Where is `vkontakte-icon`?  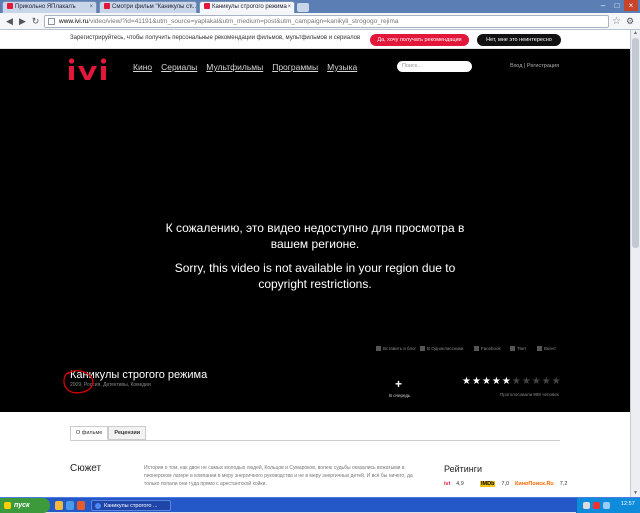 vkontakte-icon is located at coordinates (539, 348).